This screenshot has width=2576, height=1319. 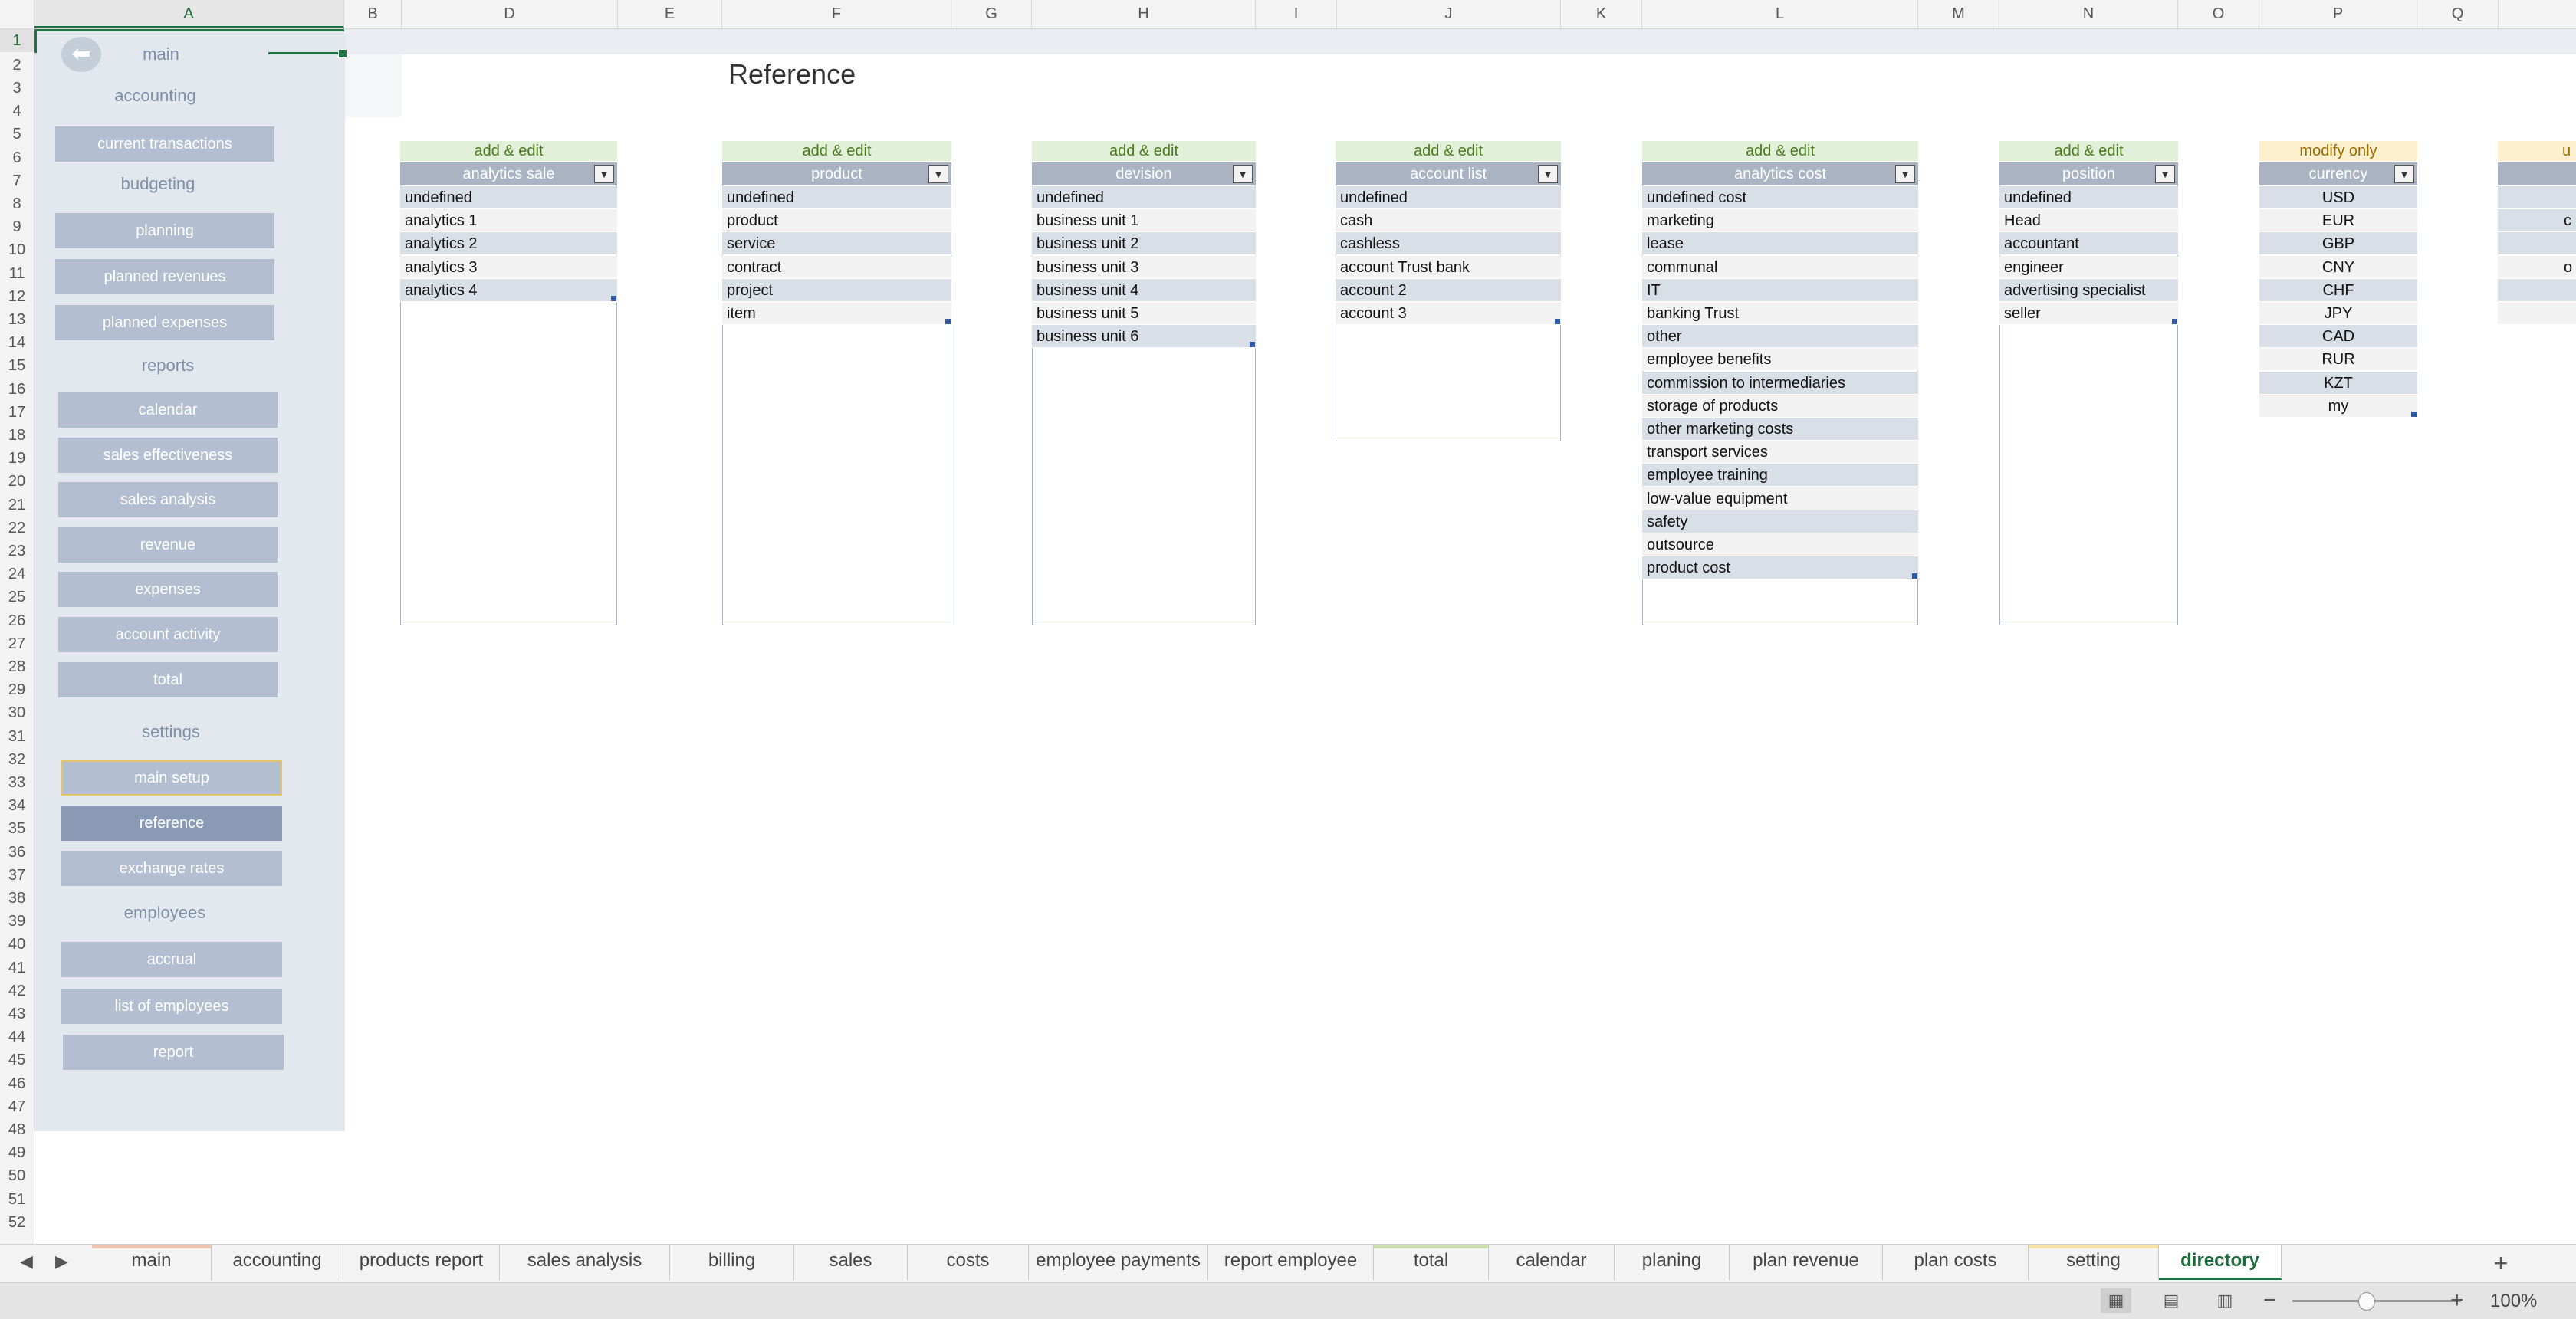 What do you see at coordinates (81, 54) in the screenshot?
I see `back-button: ⬅` at bounding box center [81, 54].